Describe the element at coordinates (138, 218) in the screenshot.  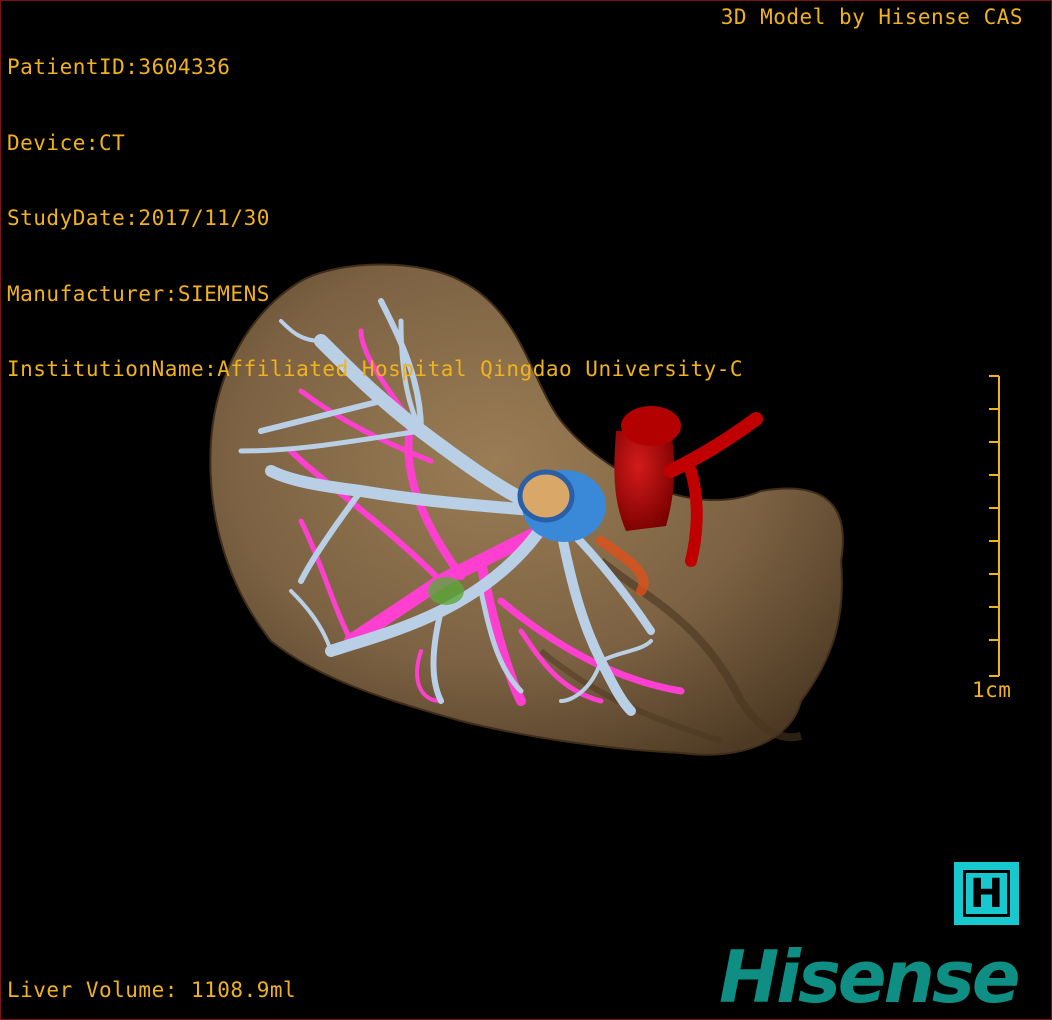
I see `study-date: StudyDate:2017/11/30` at that location.